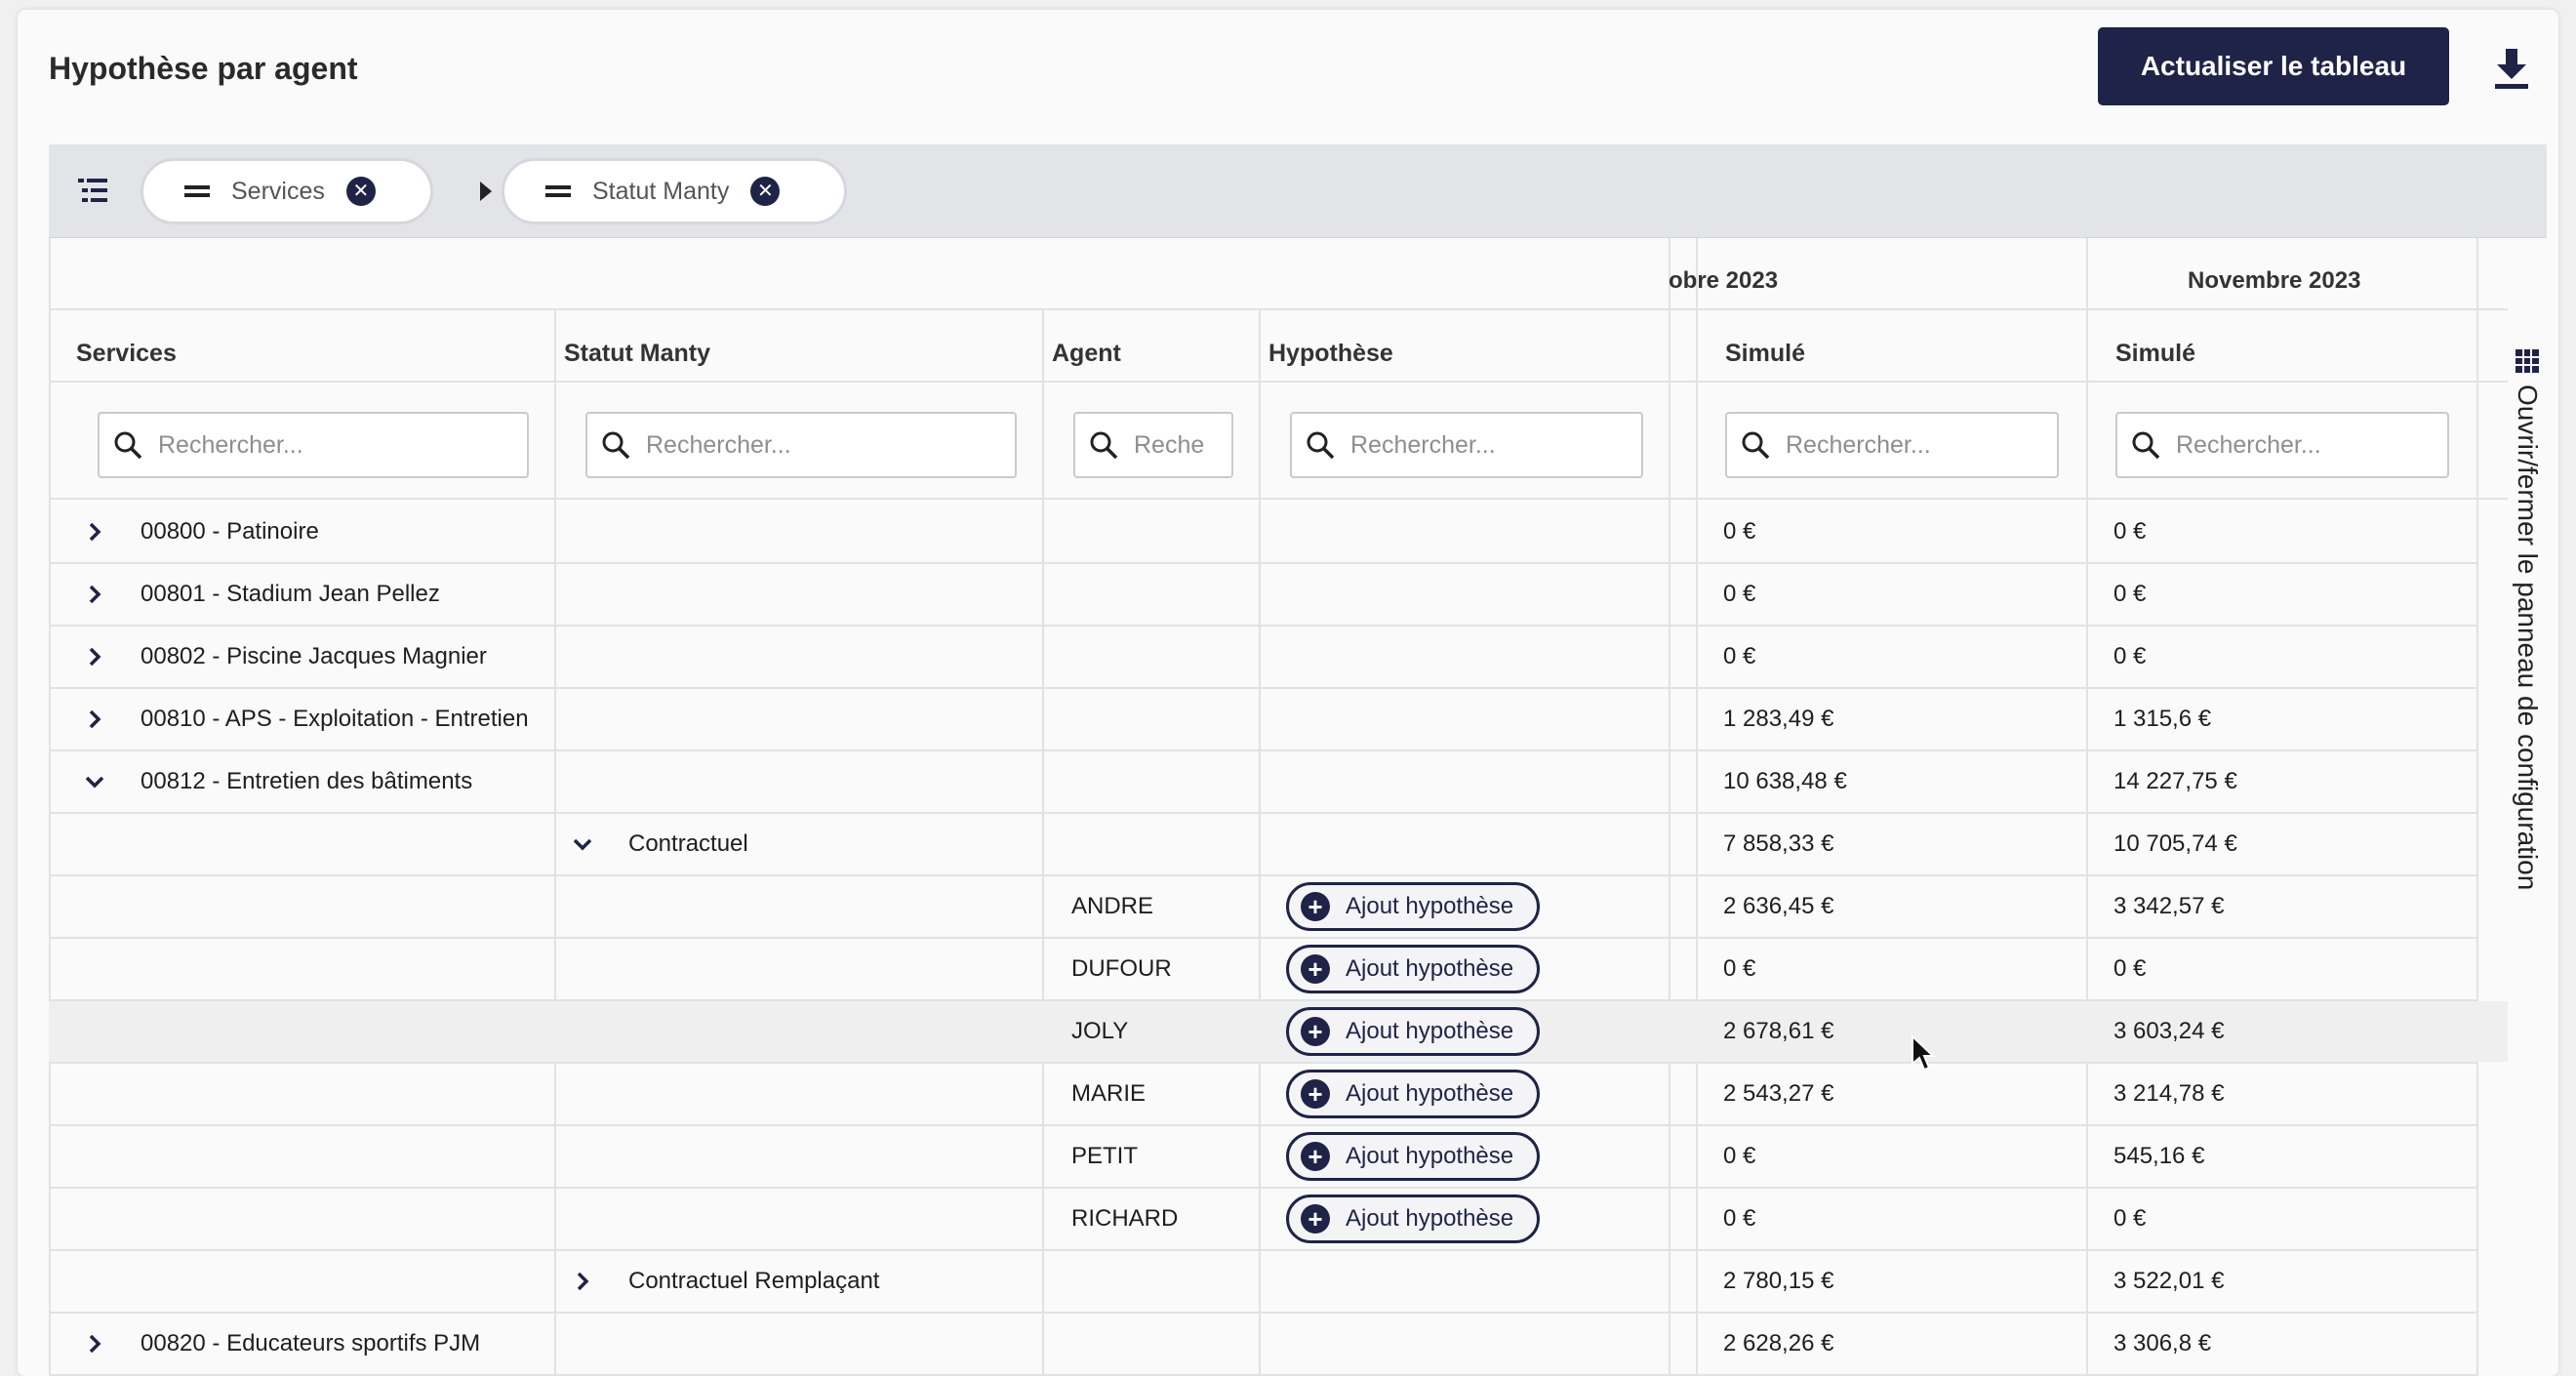 This screenshot has height=1376, width=2576. I want to click on group-list-icon, so click(92, 190).